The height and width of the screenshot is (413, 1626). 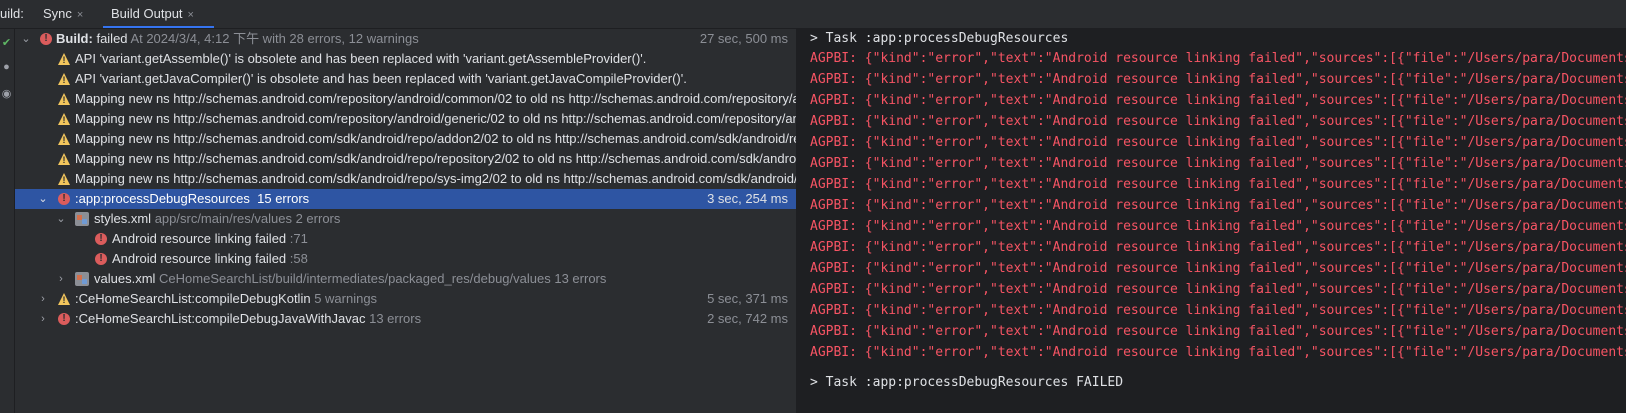 I want to click on task-error-count: 15 errors, so click(x=283, y=198).